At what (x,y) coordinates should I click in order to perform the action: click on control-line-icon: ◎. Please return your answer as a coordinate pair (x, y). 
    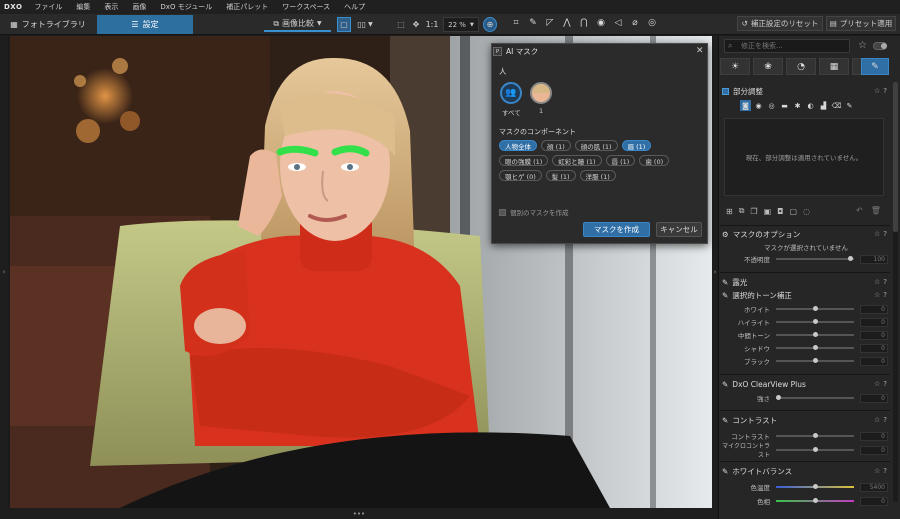
    Looking at the image, I should click on (771, 105).